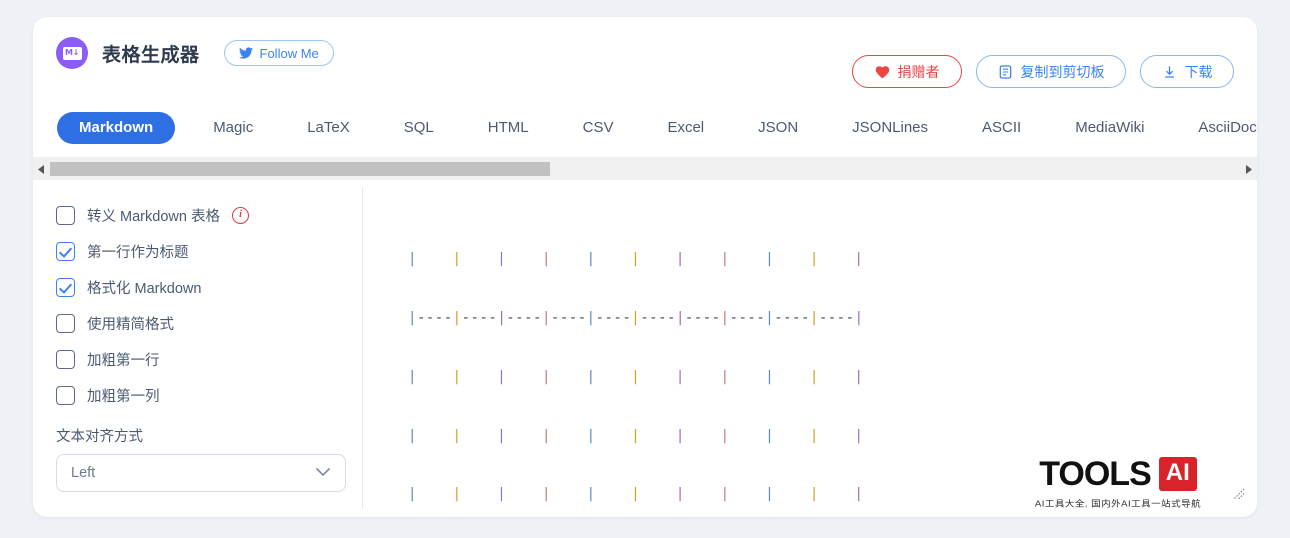 The width and height of the screenshot is (1290, 538). What do you see at coordinates (645, 54) in the screenshot?
I see `app-header: M↓ 表格生成器 Follow Me 捐赠者 复制到剪切板 下载` at bounding box center [645, 54].